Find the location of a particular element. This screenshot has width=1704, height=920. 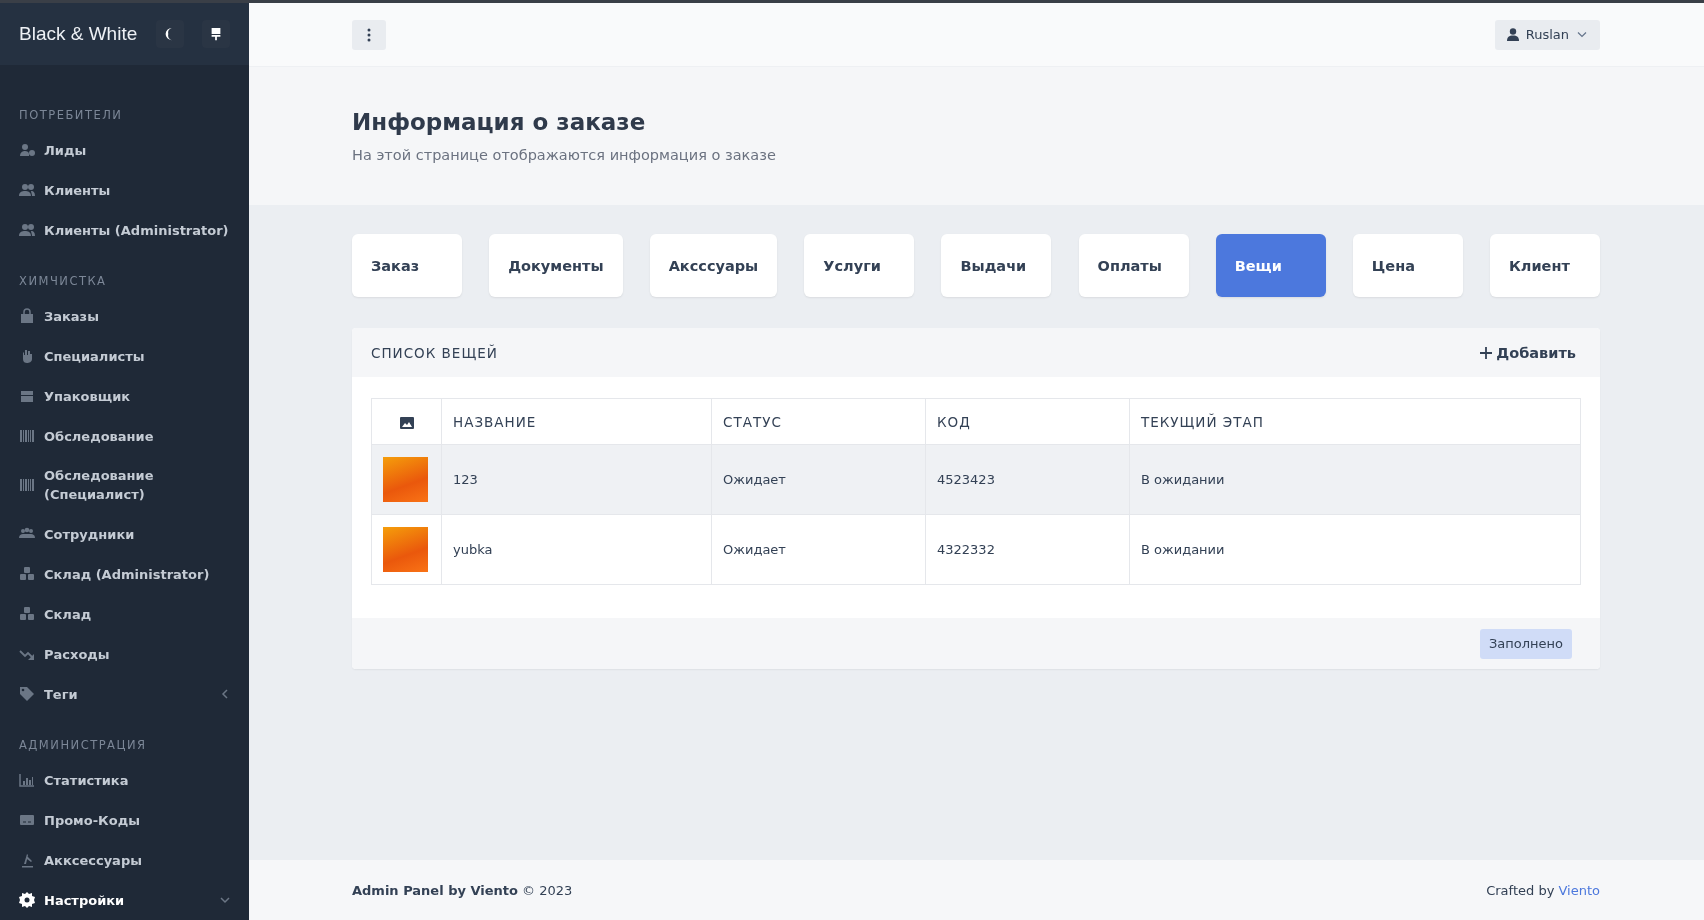

tab: Оплаты is located at coordinates (1133, 265).